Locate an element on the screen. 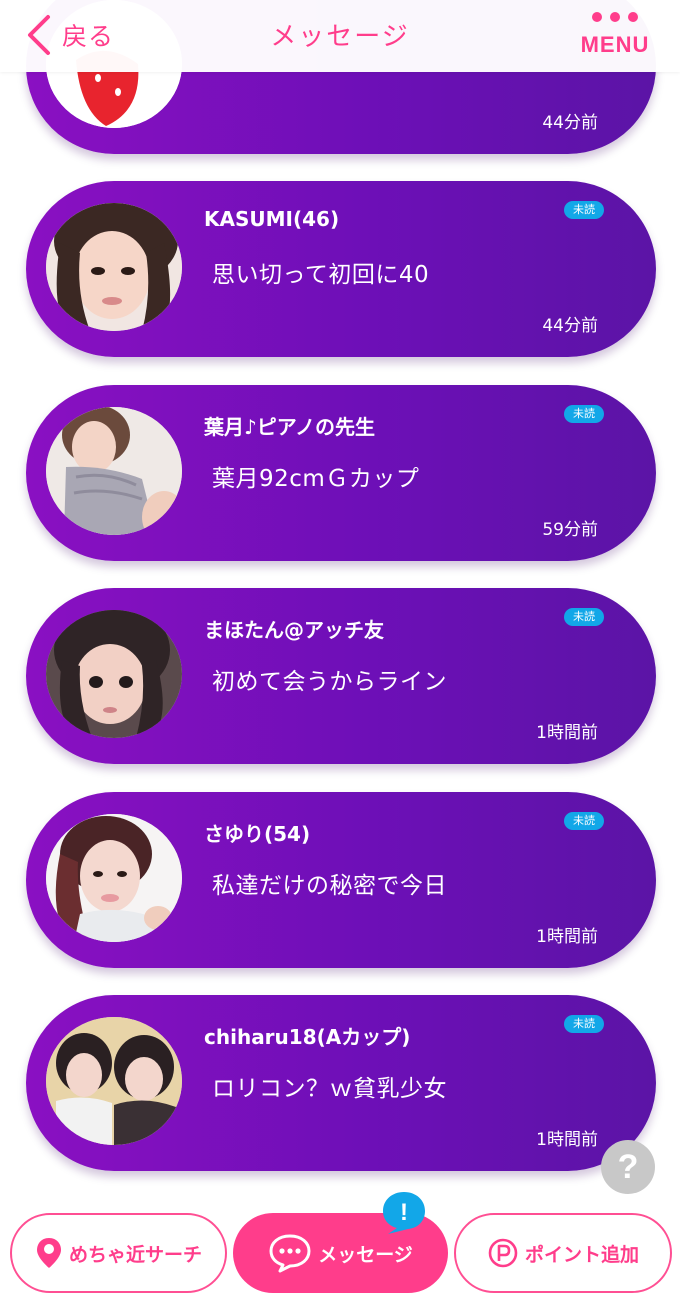 This screenshot has width=680, height=1307. sender-name: まほたん@アッチ友 is located at coordinates (294, 630).